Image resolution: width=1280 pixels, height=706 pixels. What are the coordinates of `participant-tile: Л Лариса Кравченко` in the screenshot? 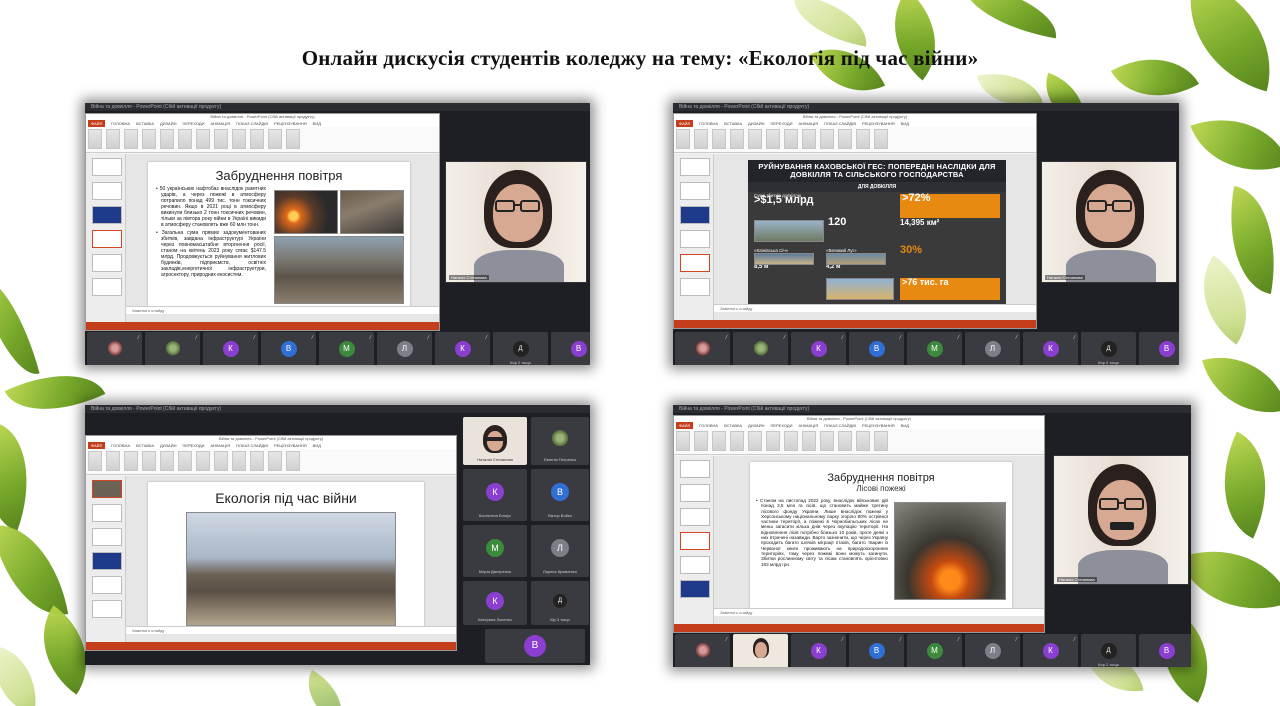 It's located at (560, 551).